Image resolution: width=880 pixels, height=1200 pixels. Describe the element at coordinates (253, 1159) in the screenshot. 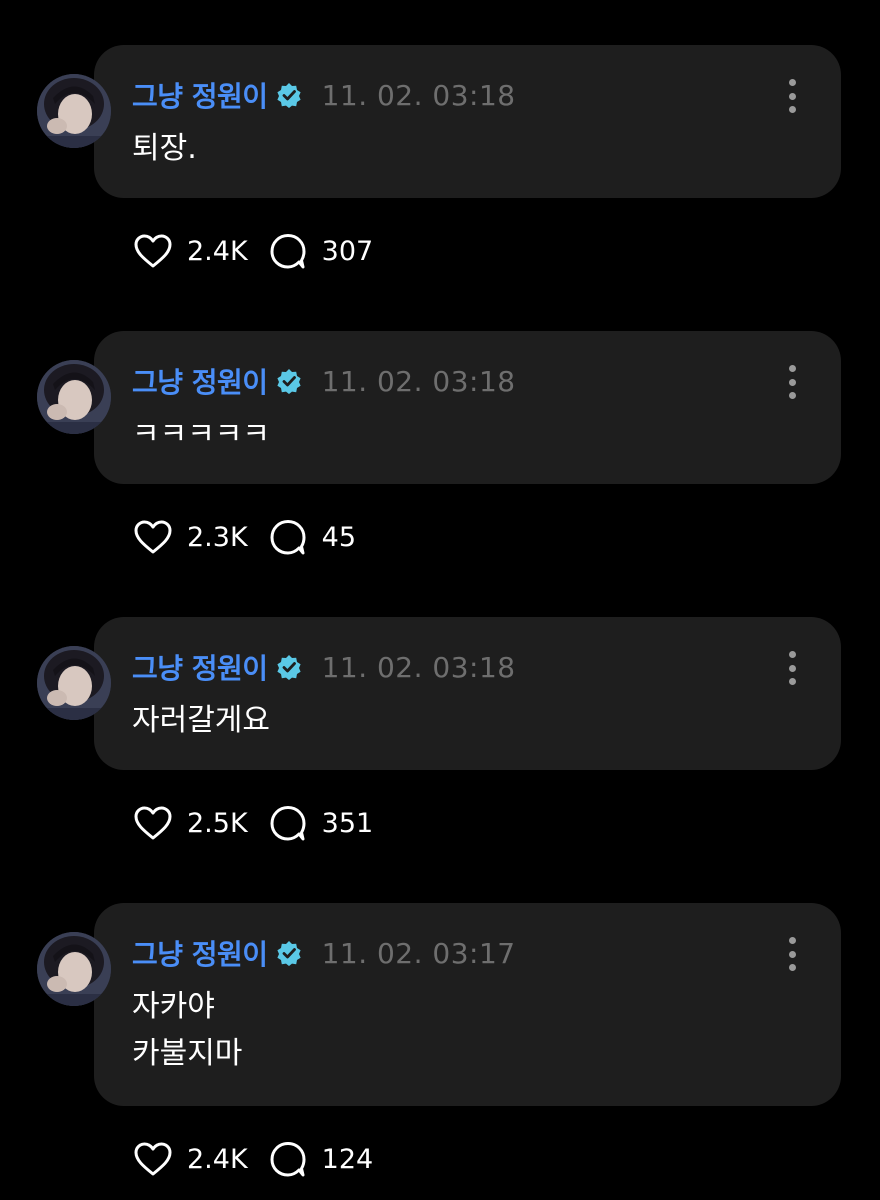

I see `post-actions: 2.4K 124` at that location.